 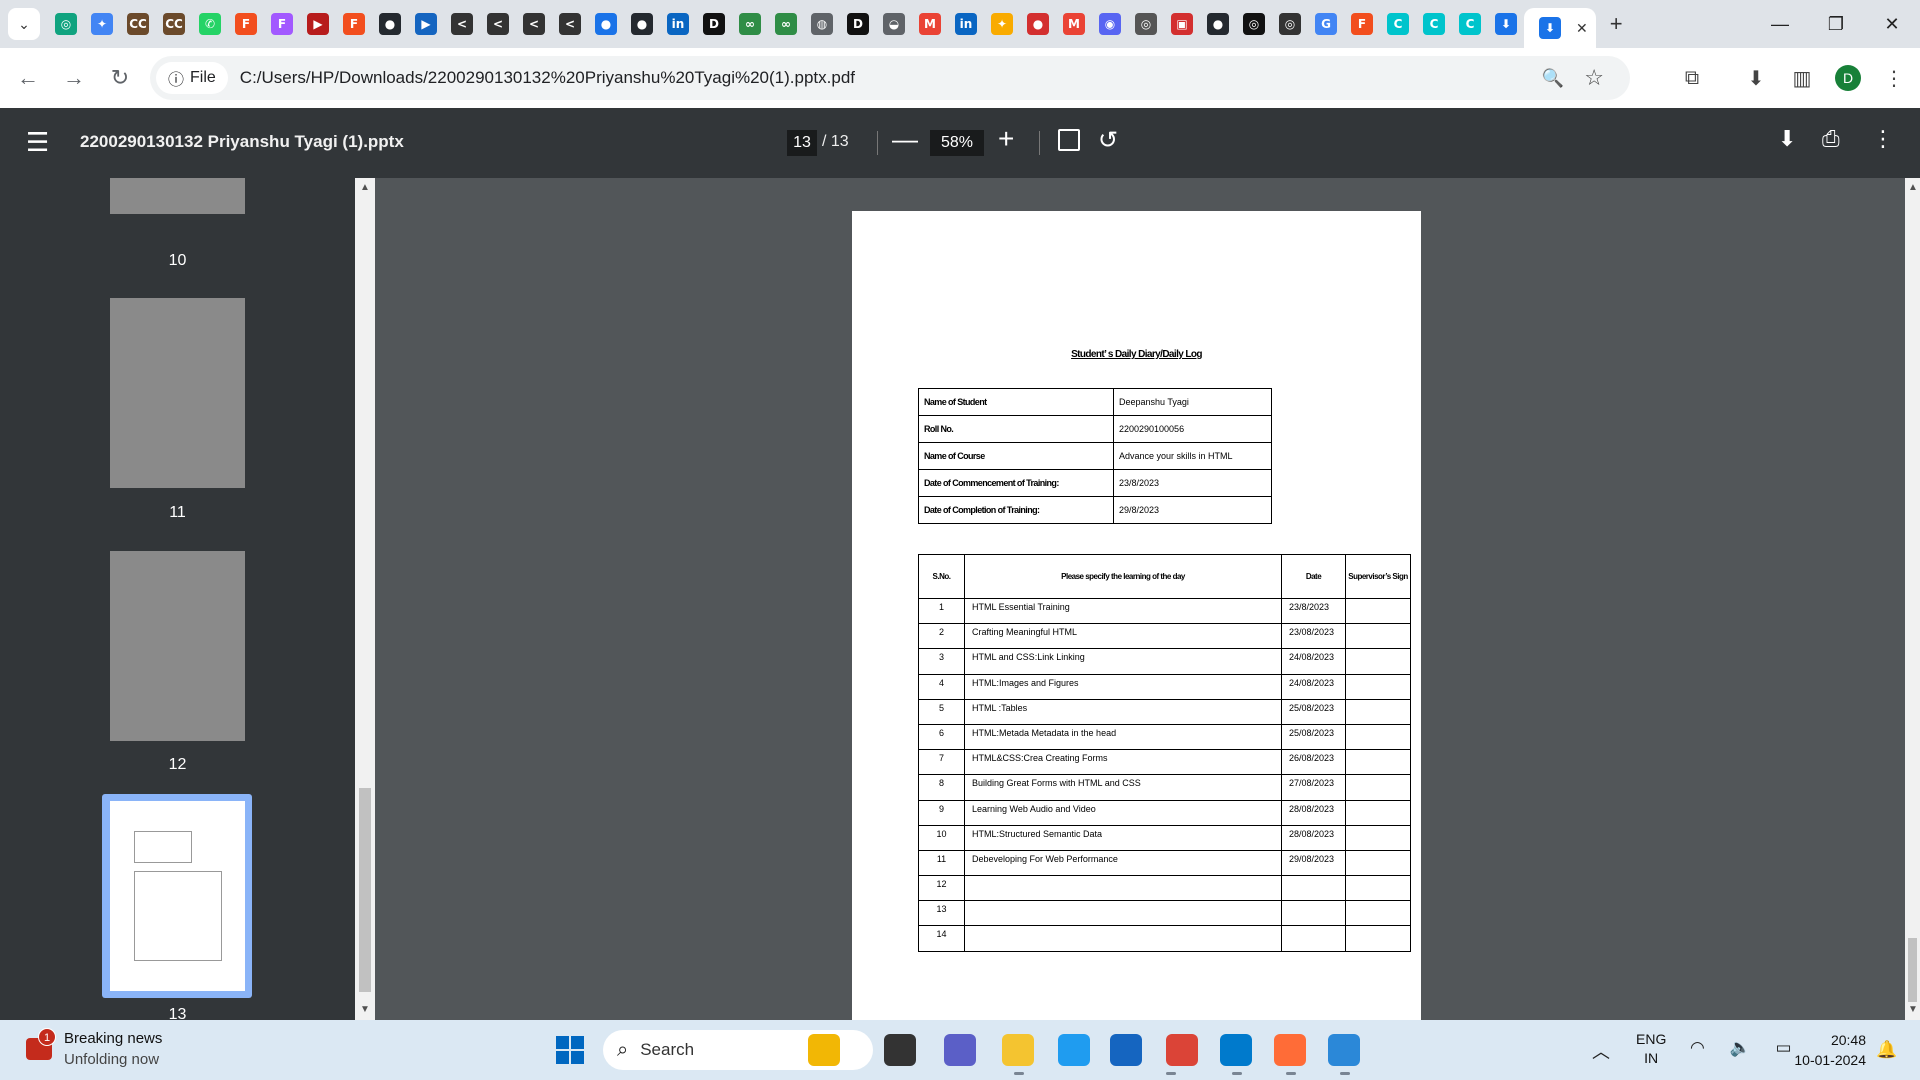 What do you see at coordinates (1787, 139) in the screenshot?
I see `pdf-download-icon: ⬇` at bounding box center [1787, 139].